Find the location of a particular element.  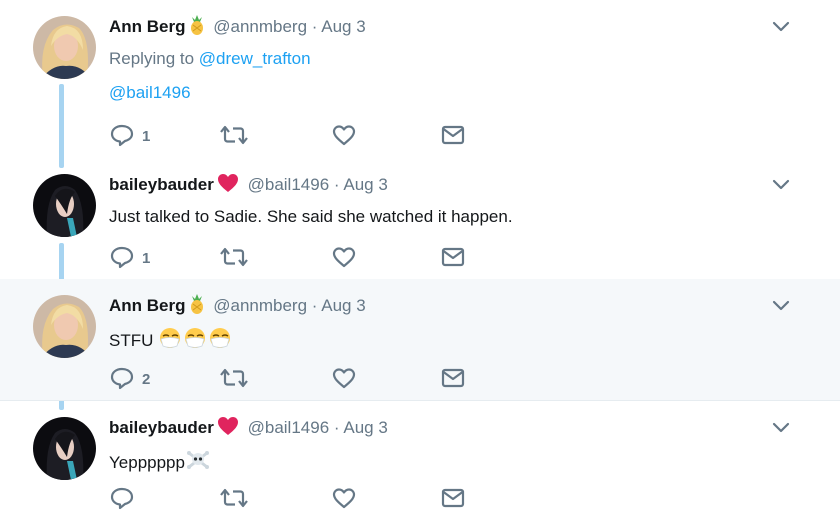

mention-link: @bail1496 is located at coordinates (150, 92).